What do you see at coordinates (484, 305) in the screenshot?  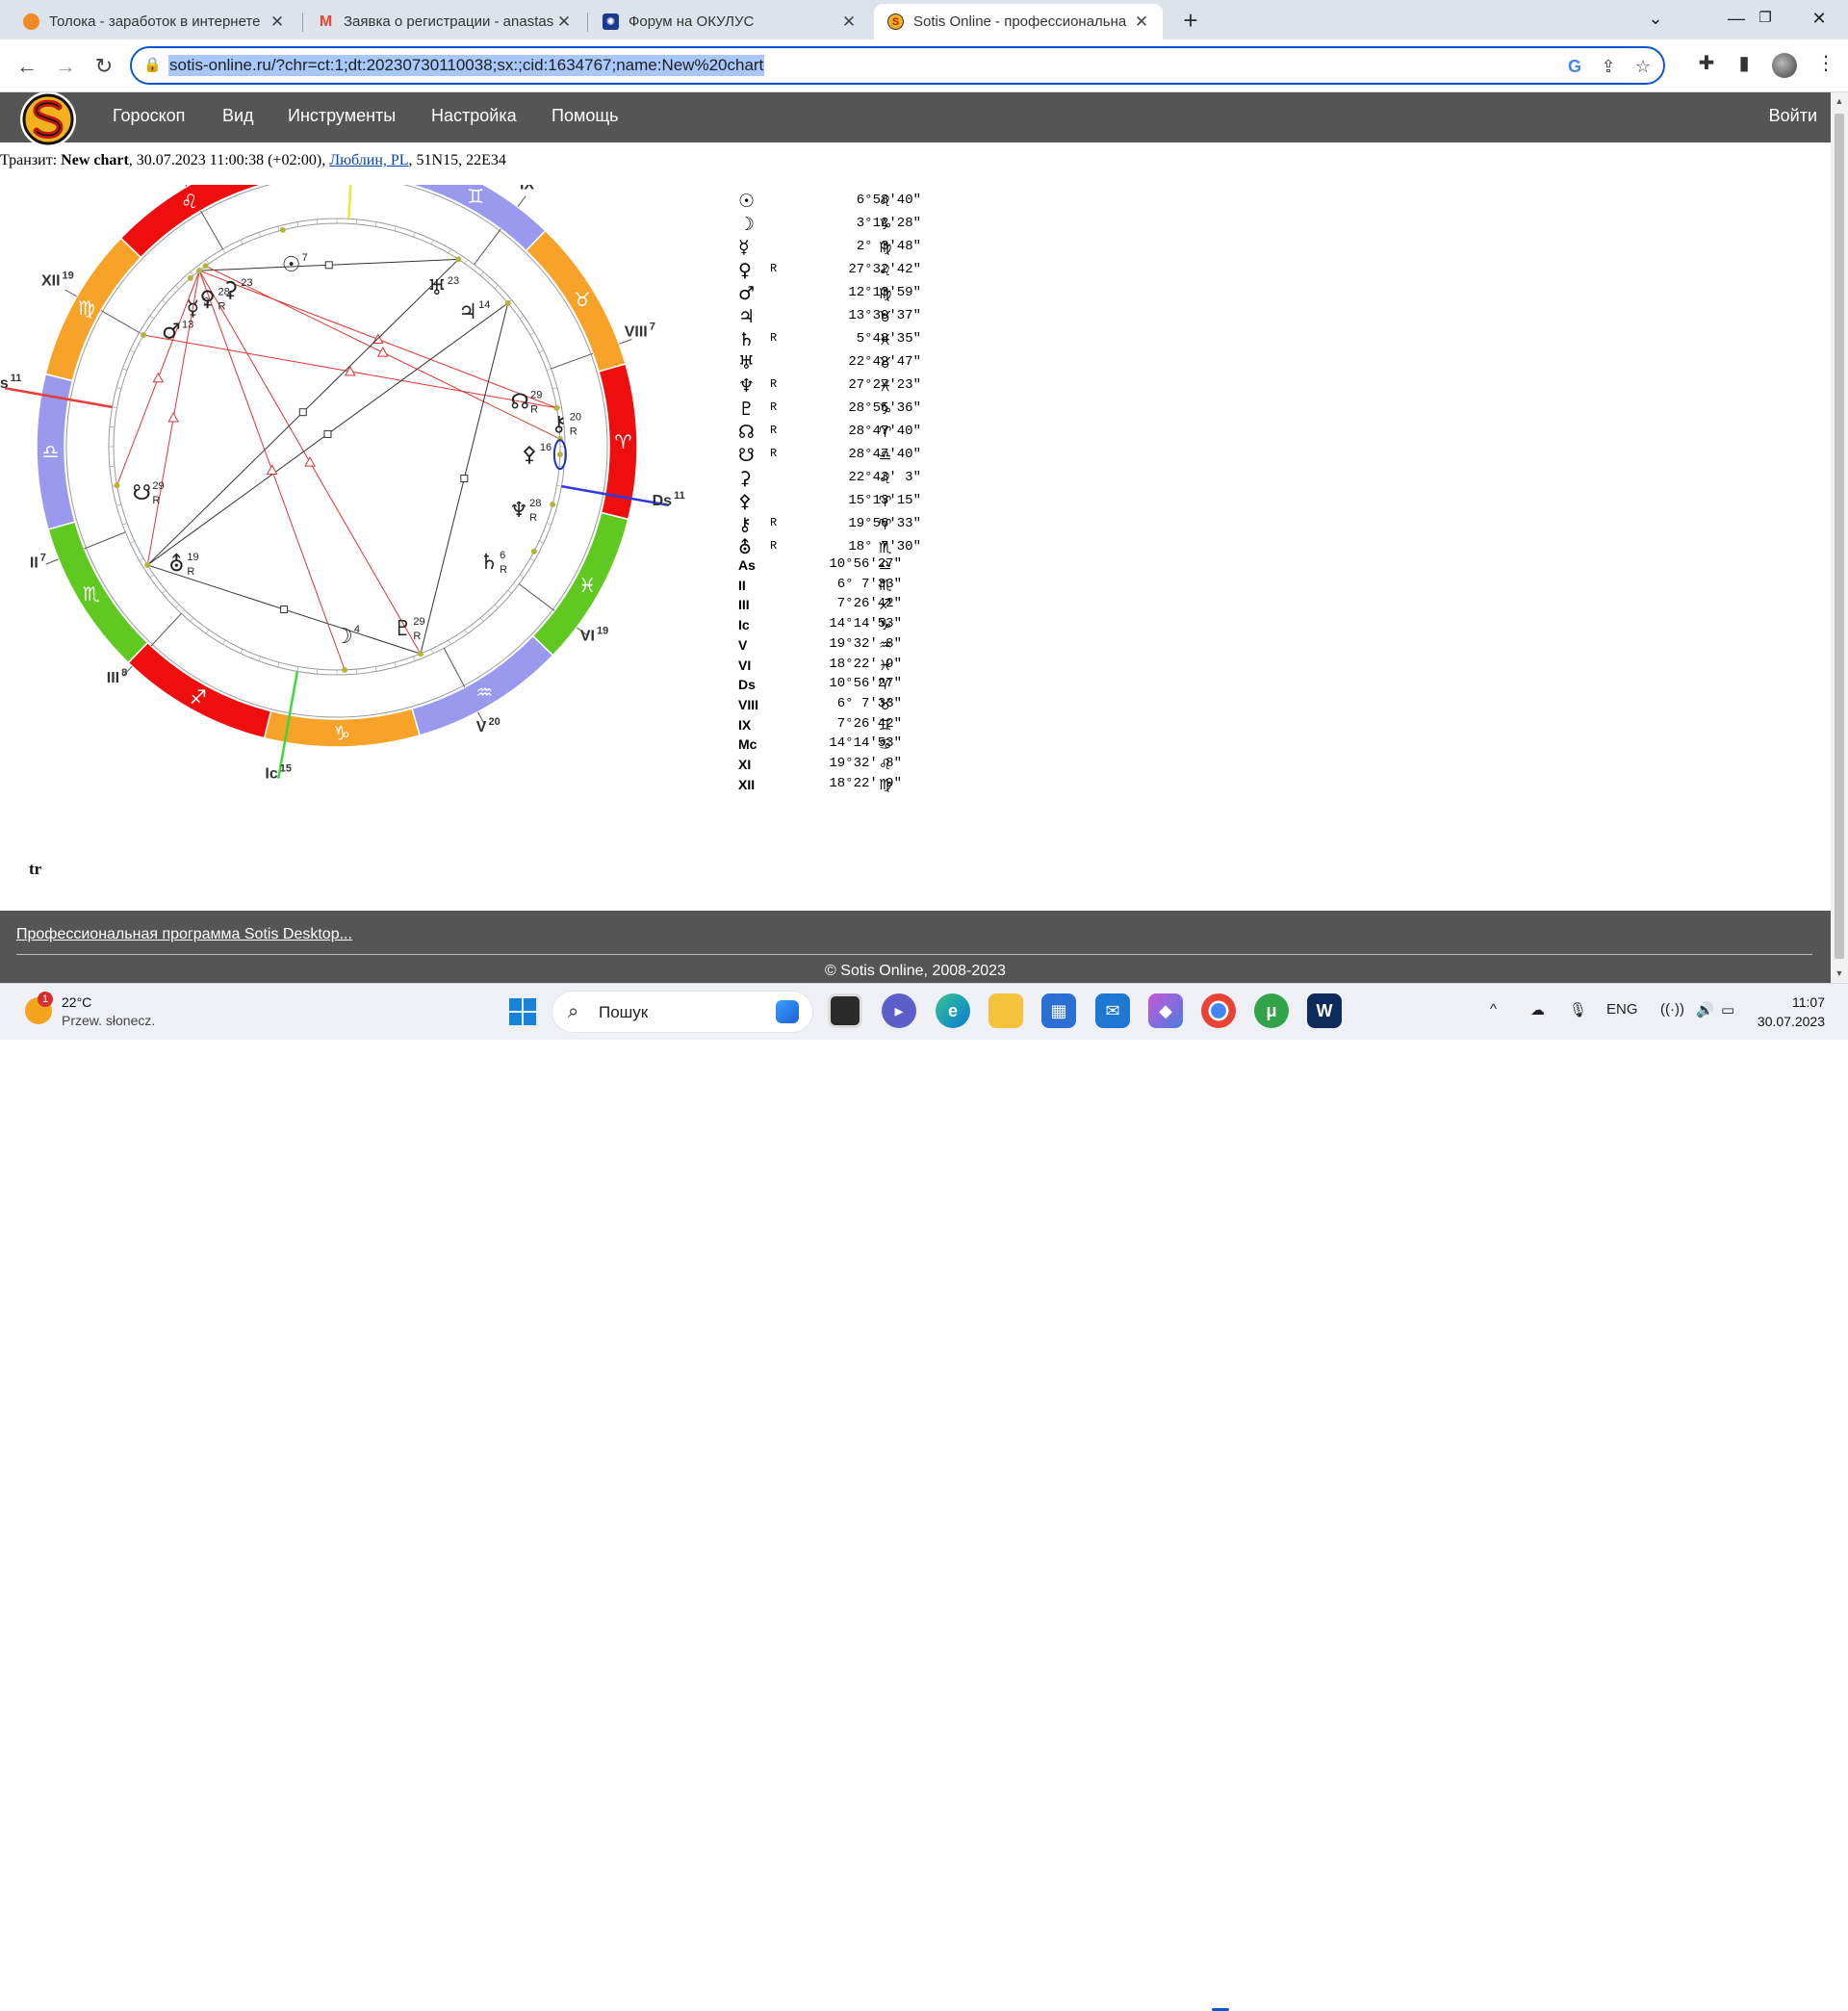 I see `planet-degree: 14` at bounding box center [484, 305].